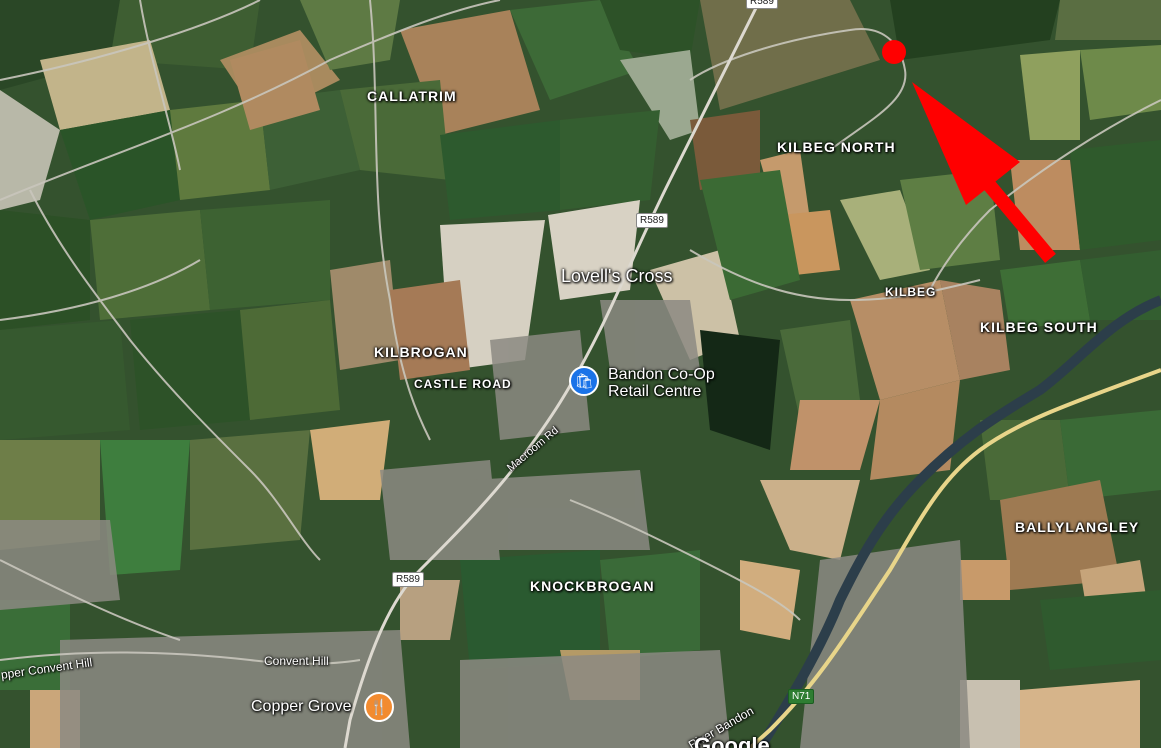 This screenshot has height=748, width=1161. I want to click on red-location-dot, so click(894, 52).